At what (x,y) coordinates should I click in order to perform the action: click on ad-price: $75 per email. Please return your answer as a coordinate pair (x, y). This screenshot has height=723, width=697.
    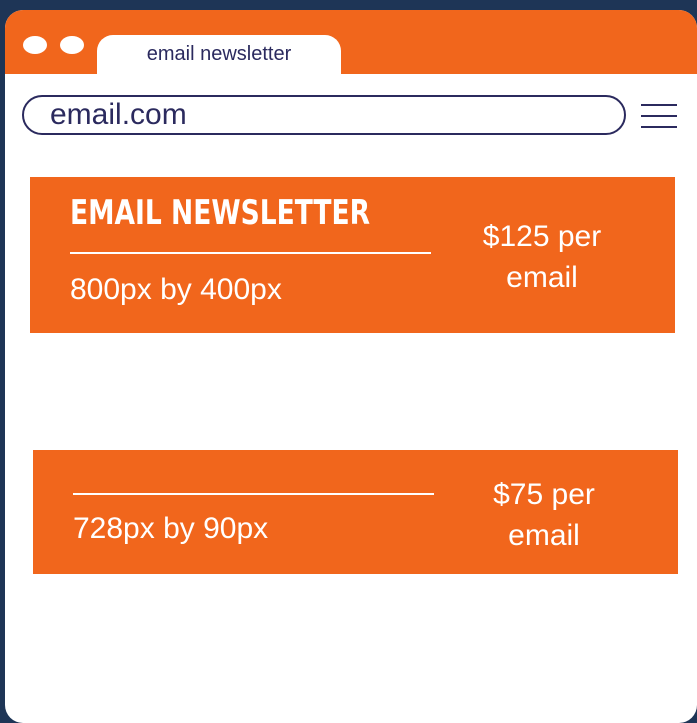
    Looking at the image, I should click on (544, 515).